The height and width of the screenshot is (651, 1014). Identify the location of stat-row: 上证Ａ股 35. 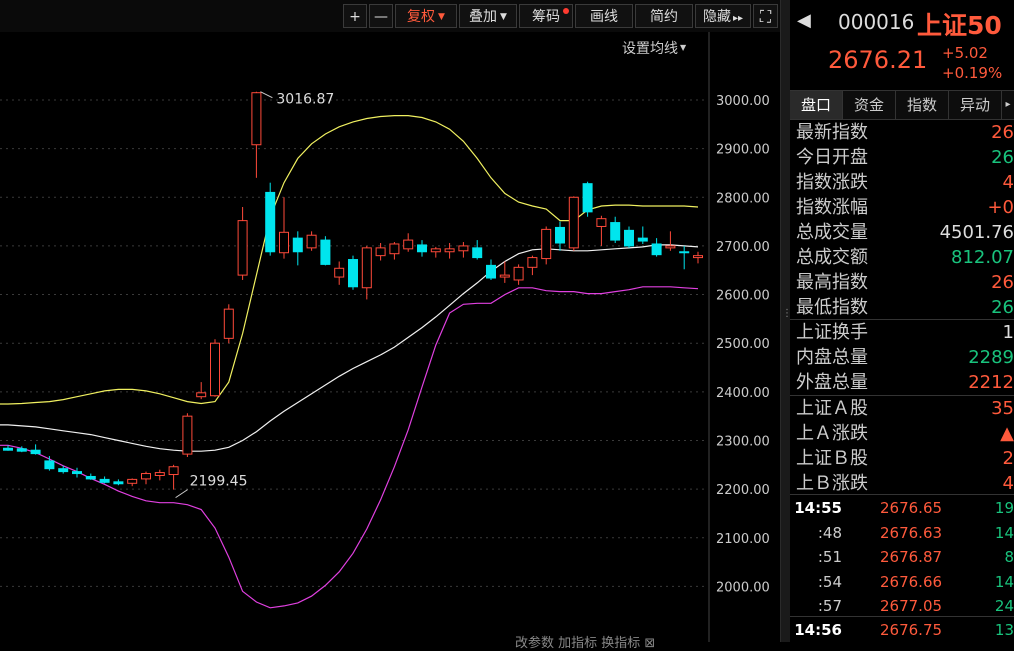
(905, 408).